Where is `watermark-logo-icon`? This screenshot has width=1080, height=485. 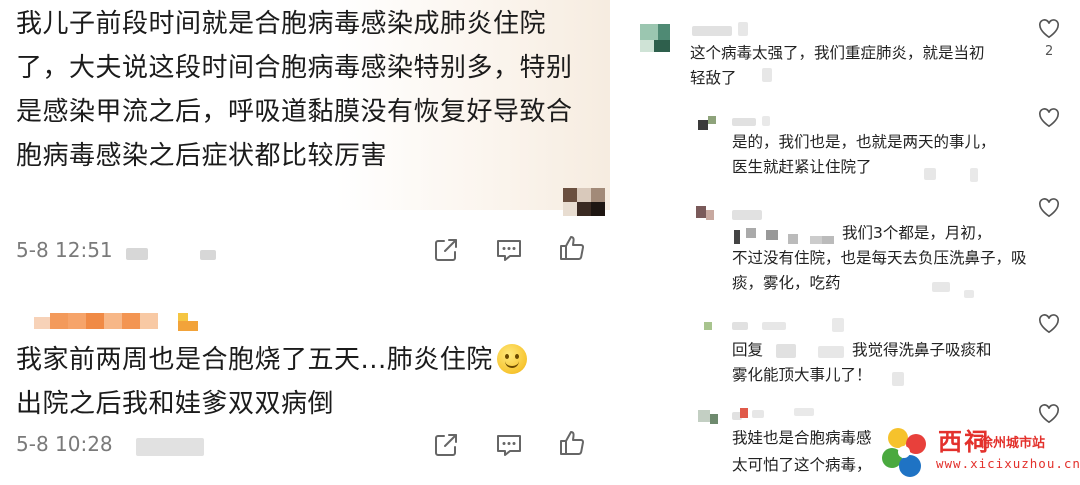 watermark-logo-icon is located at coordinates (904, 452).